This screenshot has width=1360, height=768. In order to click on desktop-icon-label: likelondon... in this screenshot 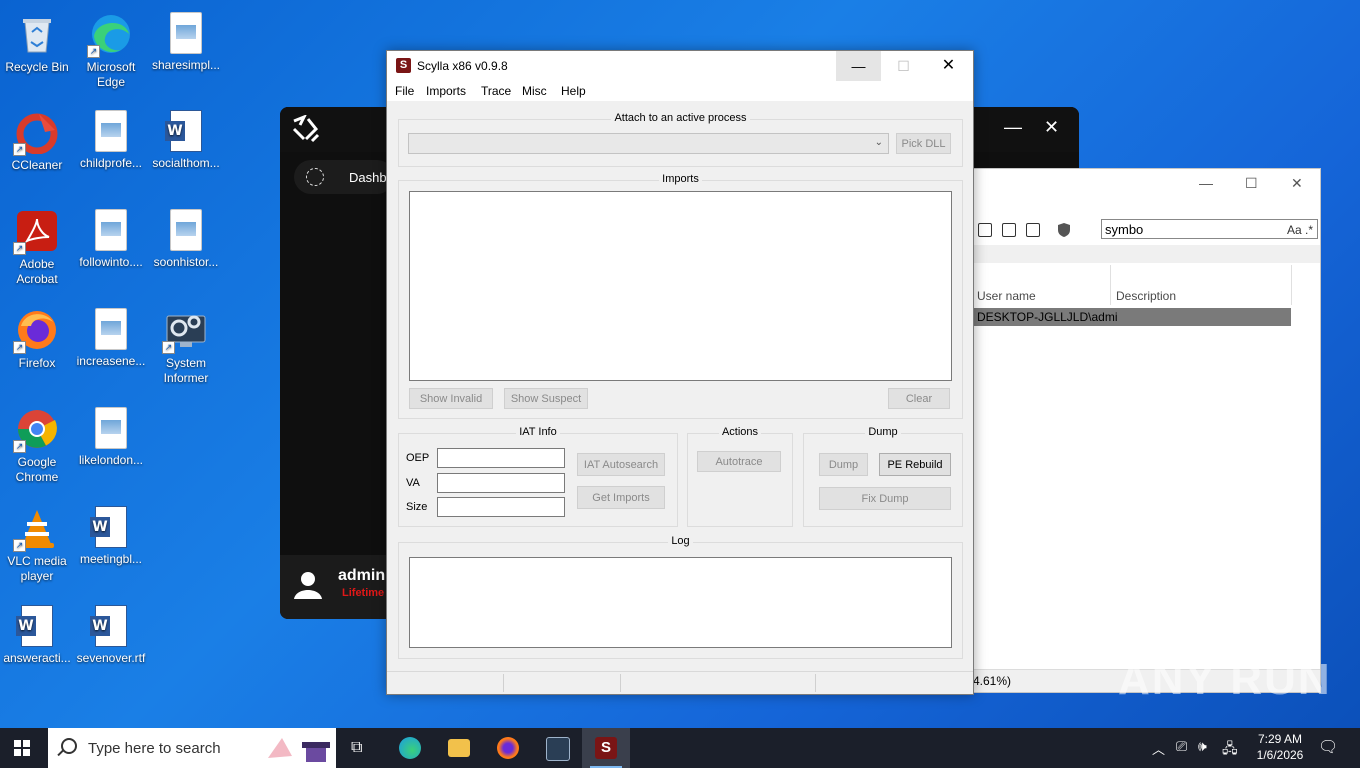, I will do `click(111, 460)`.